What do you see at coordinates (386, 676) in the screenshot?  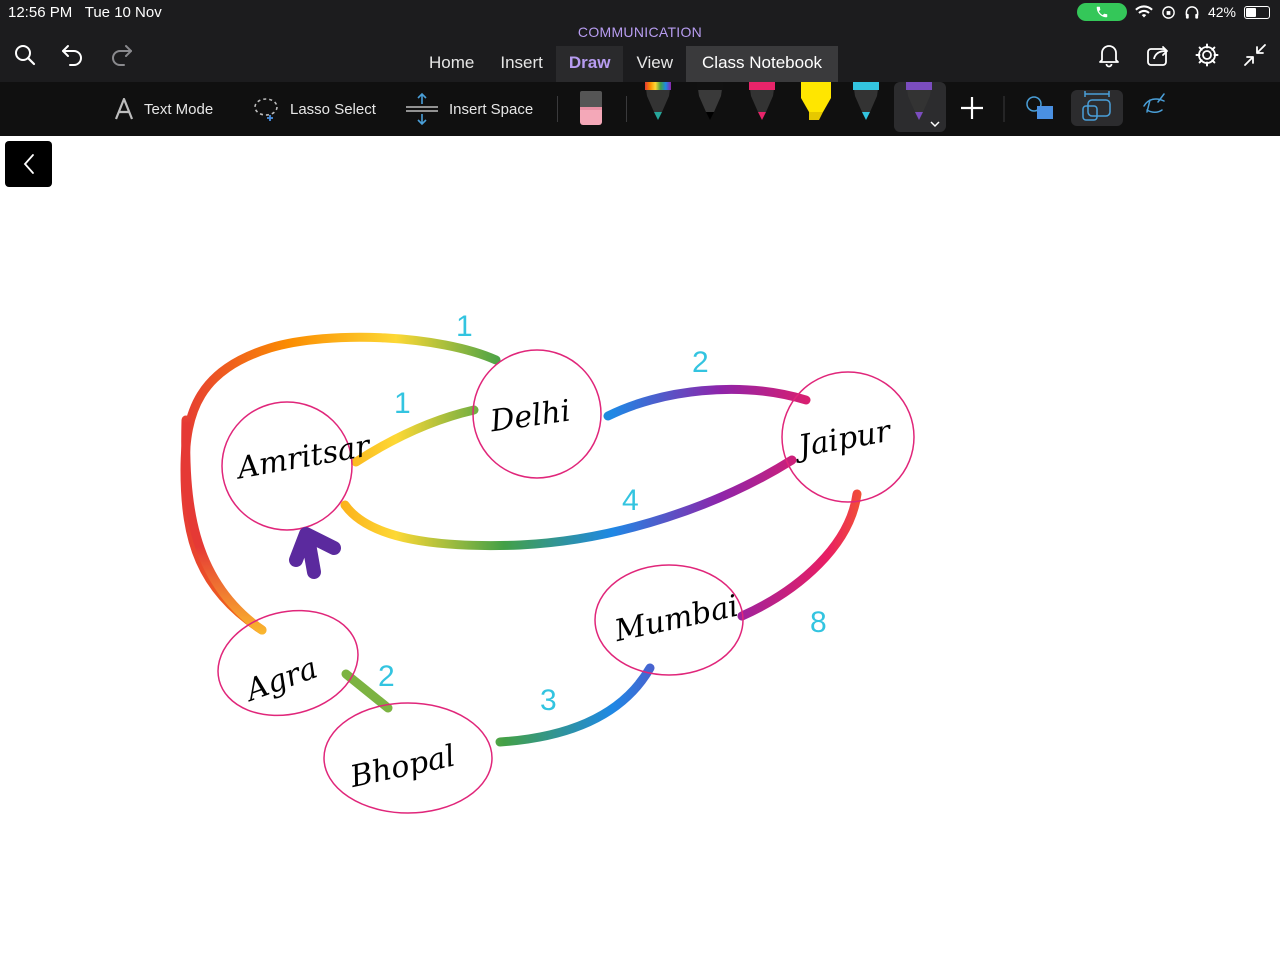 I see `weight-agra-bhopal: 2` at bounding box center [386, 676].